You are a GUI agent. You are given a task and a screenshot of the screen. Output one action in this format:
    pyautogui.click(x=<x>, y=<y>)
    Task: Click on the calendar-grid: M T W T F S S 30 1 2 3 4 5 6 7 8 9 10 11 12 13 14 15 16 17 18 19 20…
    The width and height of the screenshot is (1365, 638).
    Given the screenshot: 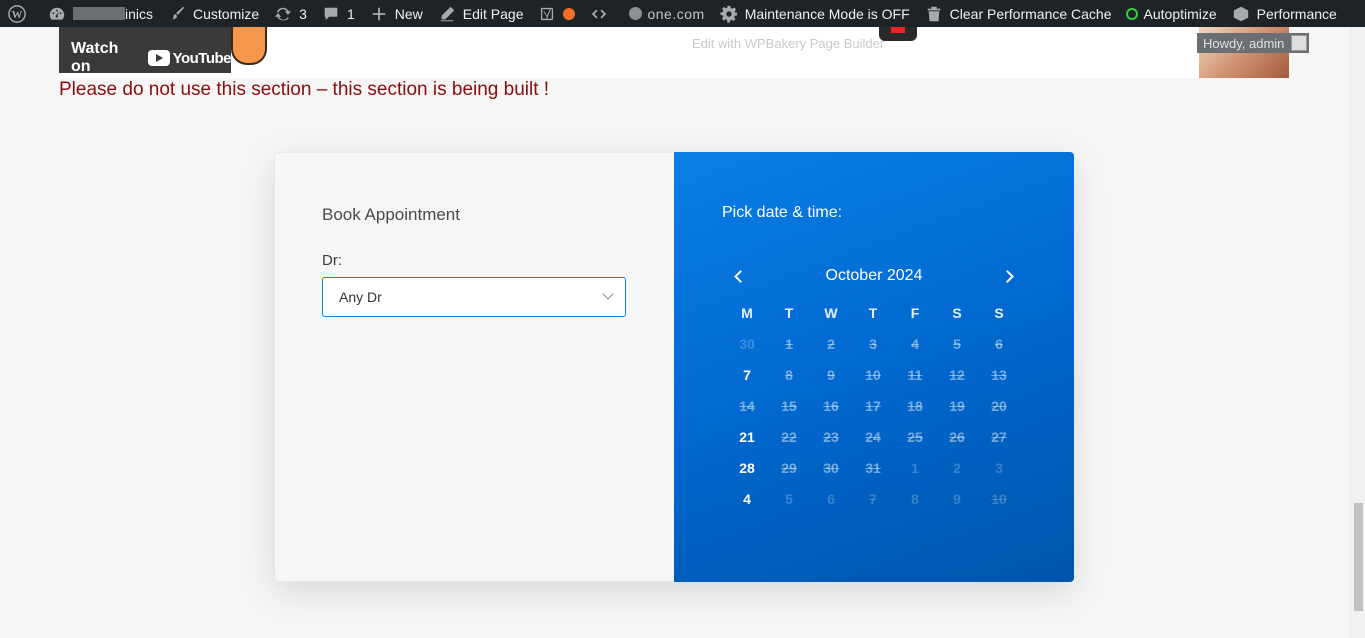 What is the action you would take?
    pyautogui.click(x=873, y=405)
    